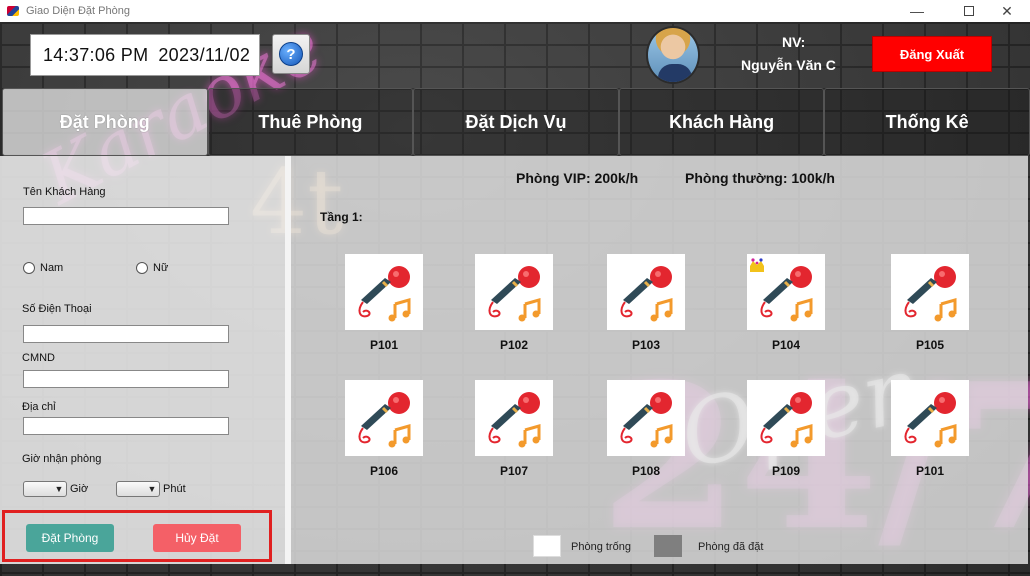 Image resolution: width=1030 pixels, height=576 pixels. What do you see at coordinates (161, 268) in the screenshot?
I see `gender-female-label: Nữ` at bounding box center [161, 268].